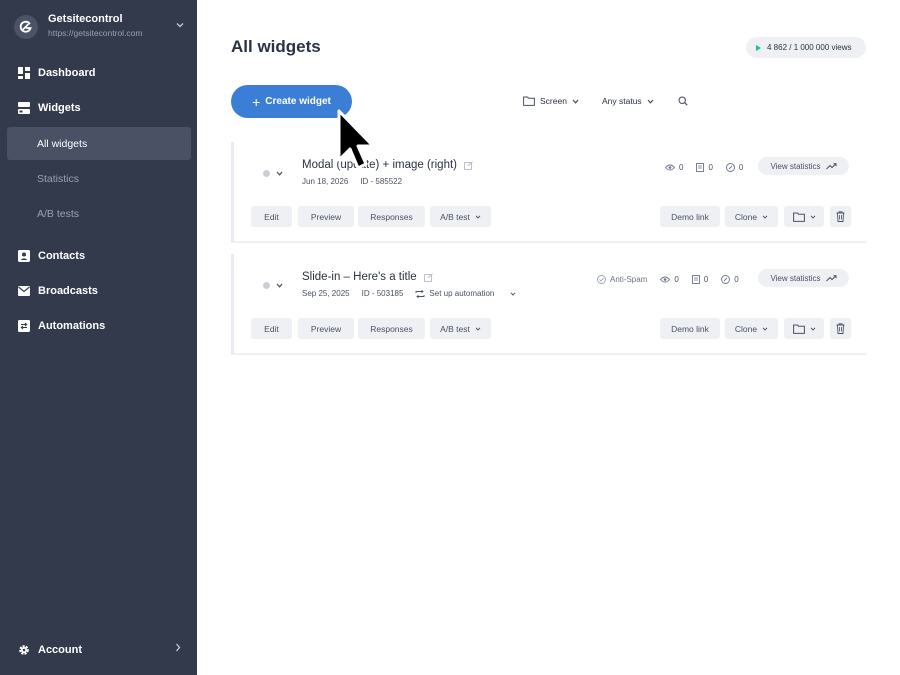  Describe the element at coordinates (256, 101) in the screenshot. I see `plus-icon: +` at that location.